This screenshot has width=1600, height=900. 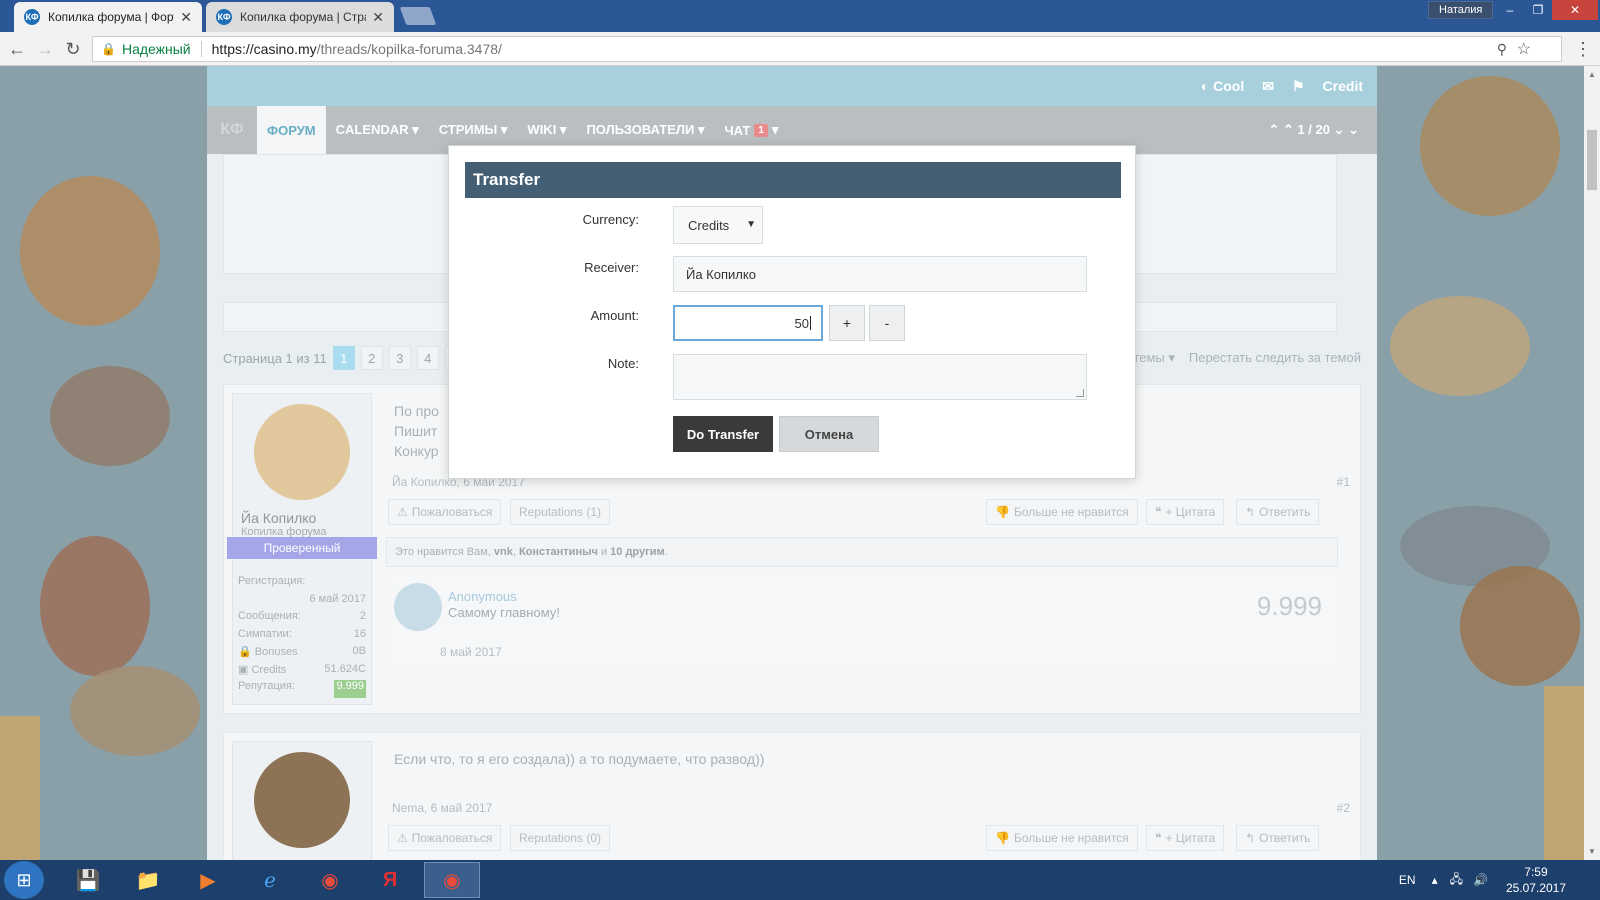 I want to click on reputations-button: Reputations (1), so click(x=560, y=512).